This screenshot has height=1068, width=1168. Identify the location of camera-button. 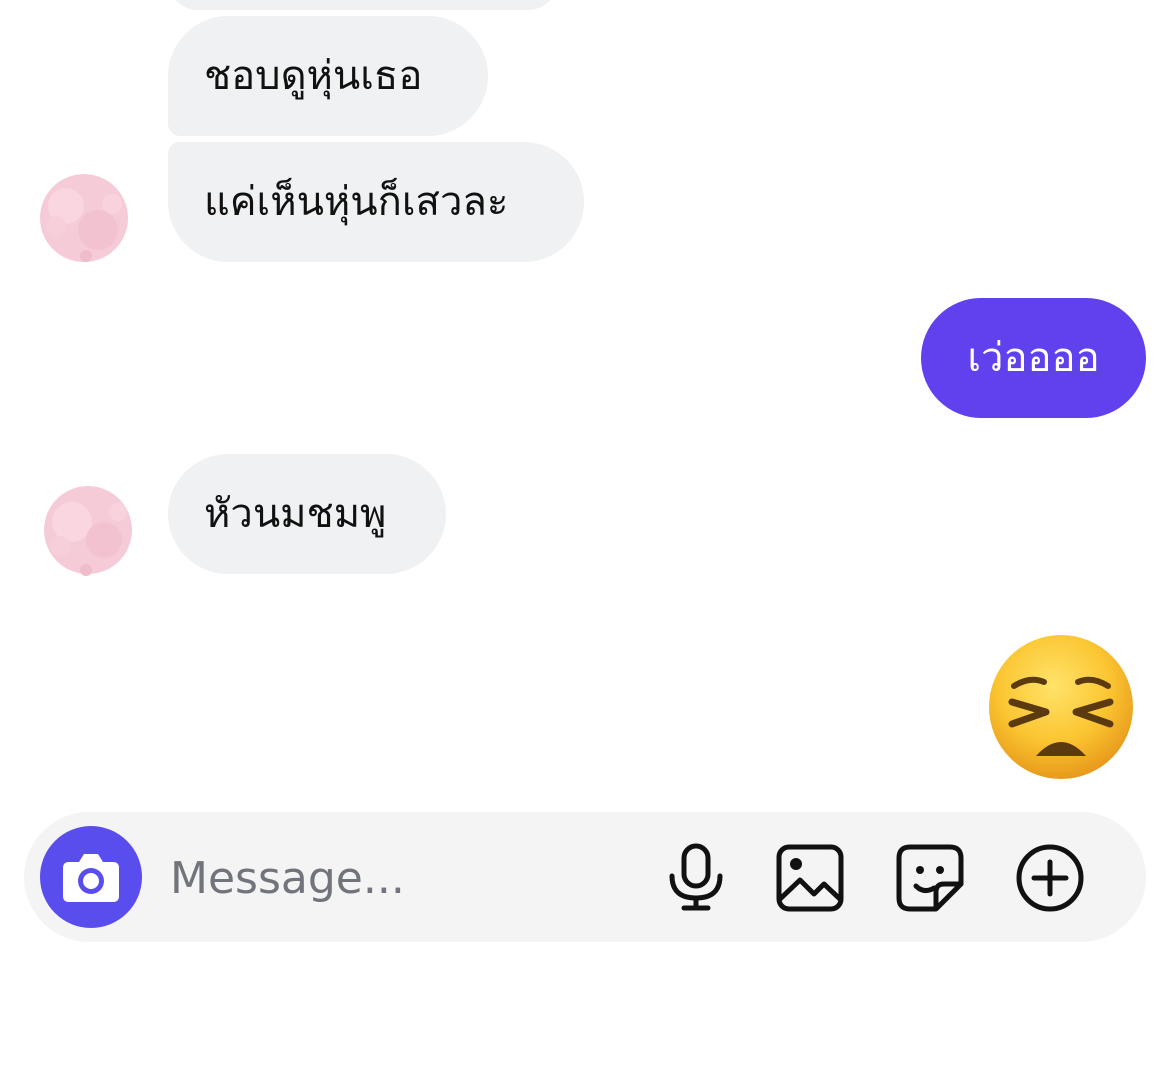
(91, 877).